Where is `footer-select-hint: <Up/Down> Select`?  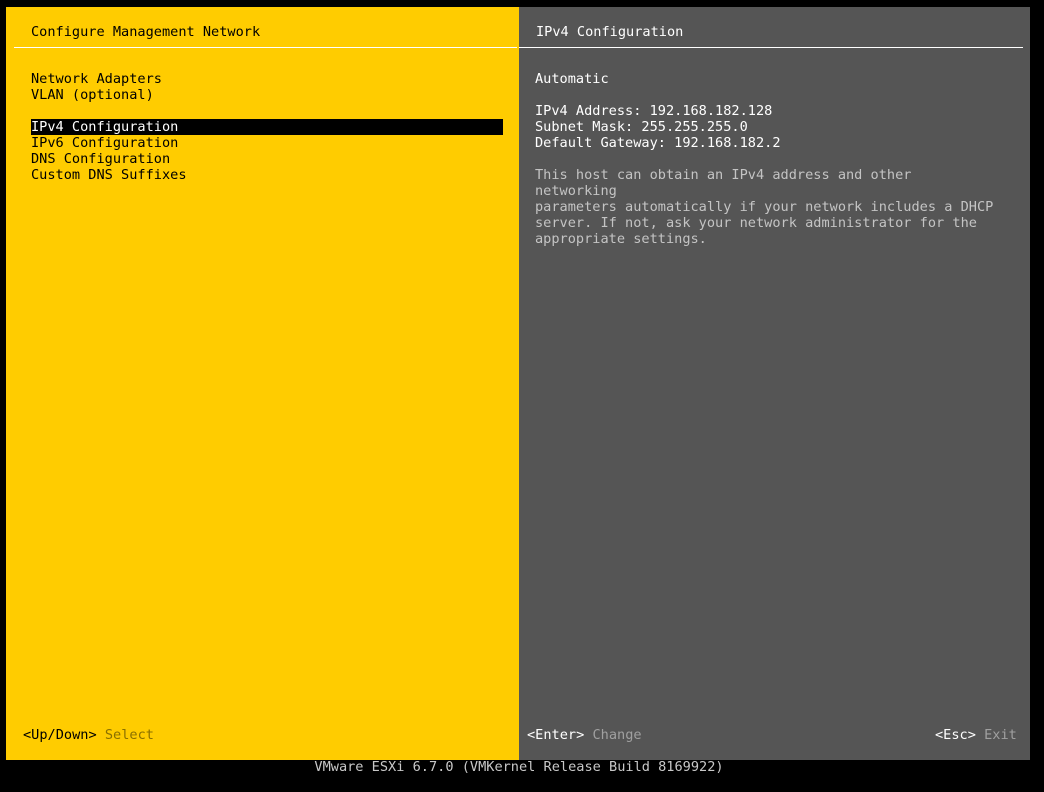
footer-select-hint: <Up/Down> Select is located at coordinates (88, 735).